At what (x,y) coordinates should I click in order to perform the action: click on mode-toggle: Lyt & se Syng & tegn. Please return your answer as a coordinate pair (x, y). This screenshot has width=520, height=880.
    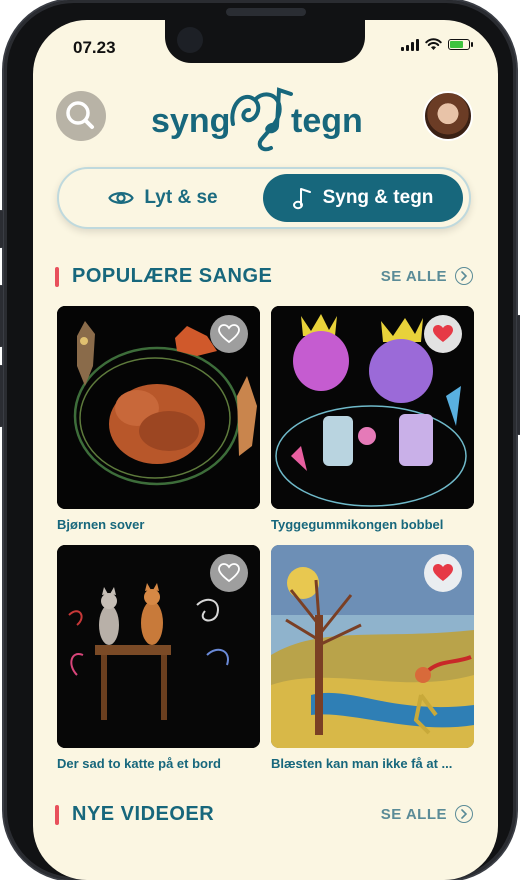
    Looking at the image, I should click on (264, 198).